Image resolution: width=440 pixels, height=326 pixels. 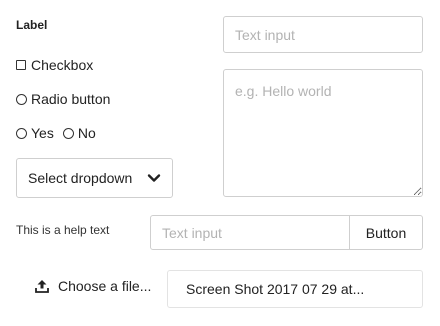 I want to click on action-button: Button, so click(x=386, y=232).